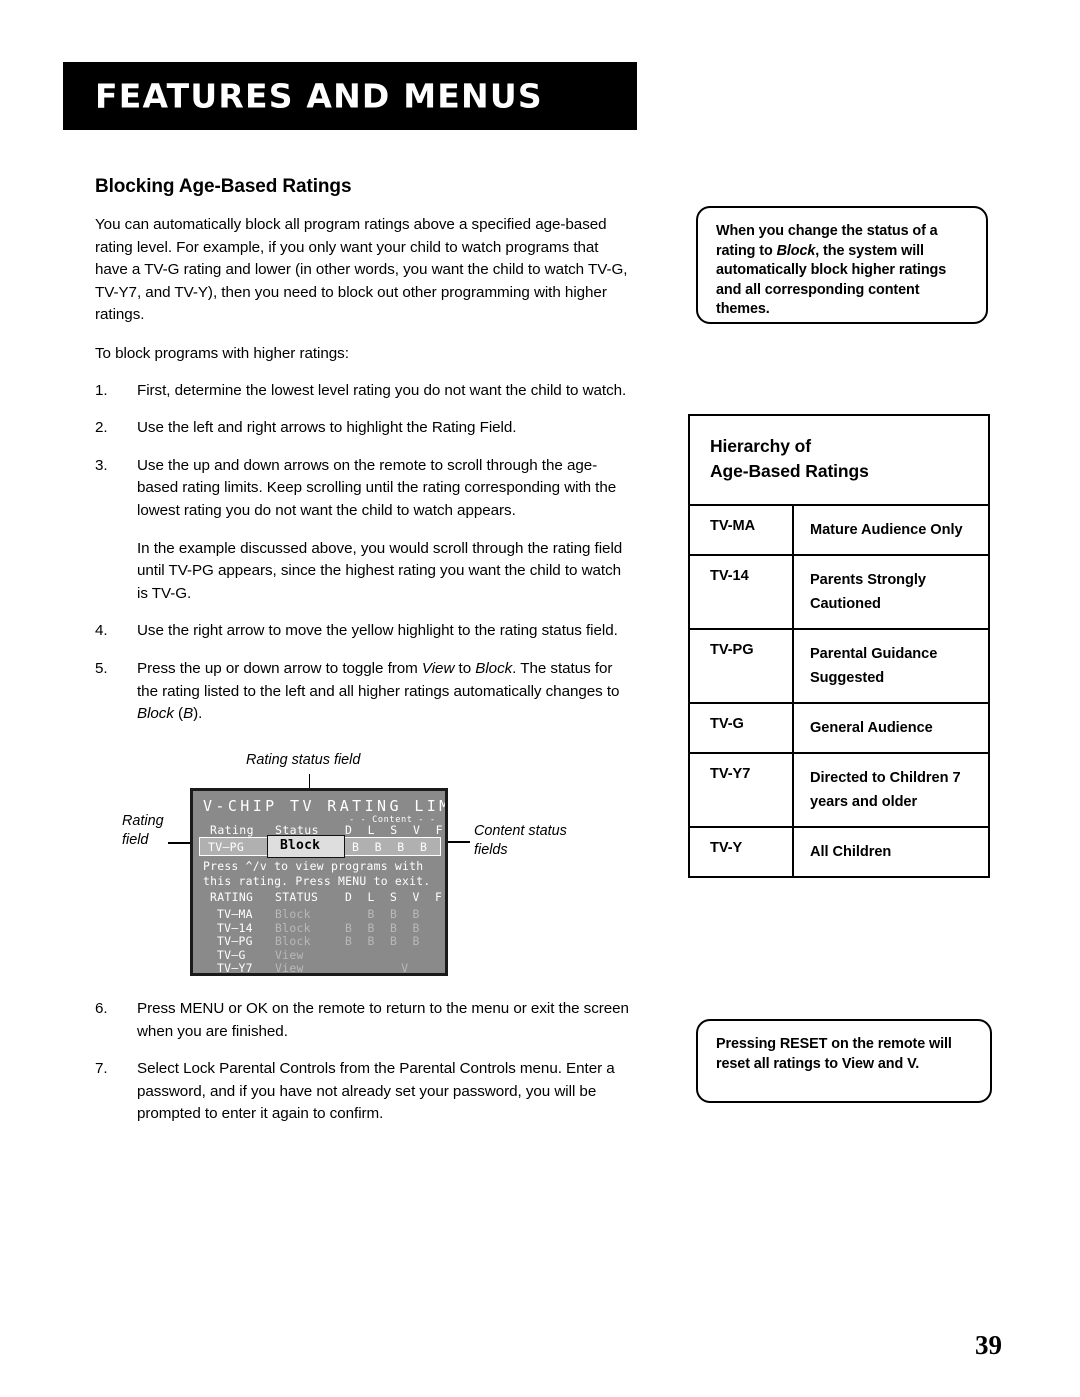 The width and height of the screenshot is (1080, 1397). I want to click on step-number: 7., so click(101, 1069).